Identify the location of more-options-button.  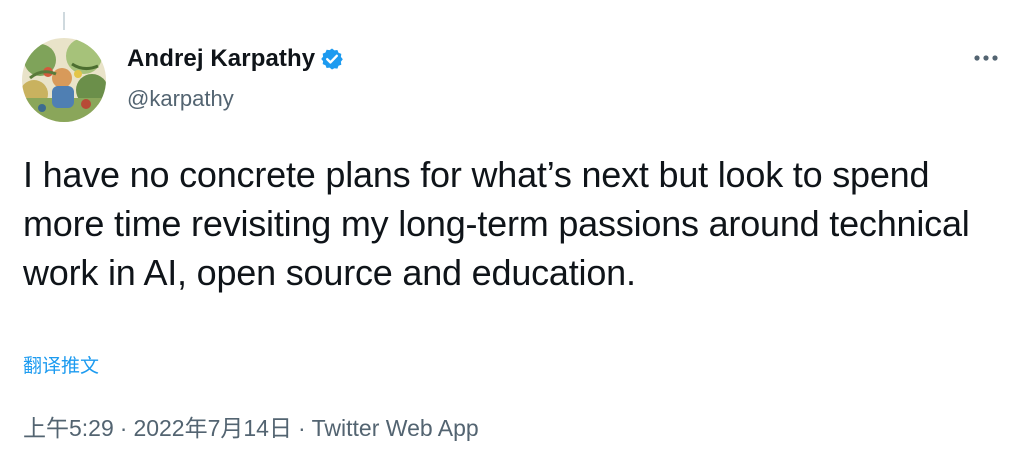
(986, 58).